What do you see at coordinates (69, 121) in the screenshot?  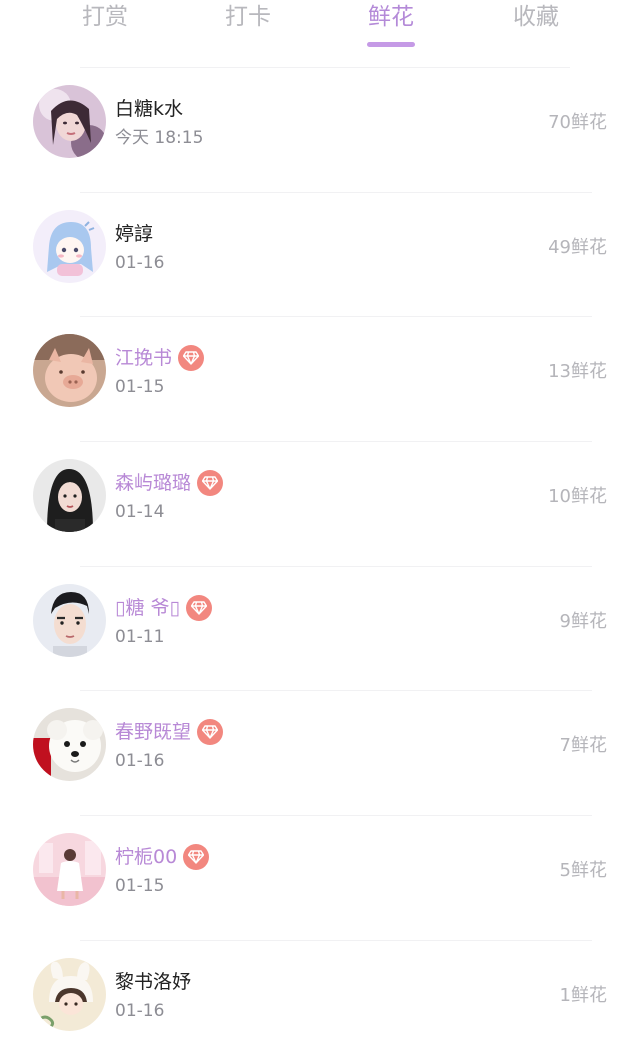 I see `girl-portrait-avatar` at bounding box center [69, 121].